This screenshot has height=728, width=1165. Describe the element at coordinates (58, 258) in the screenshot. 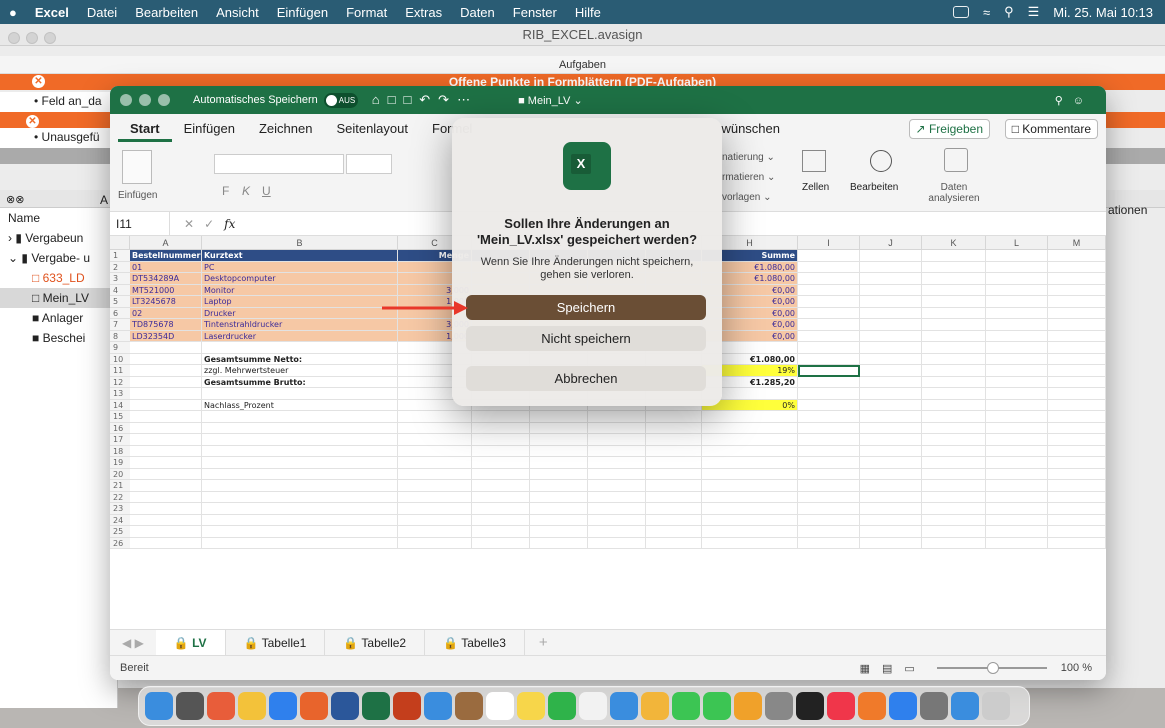

I see `tree-item: ⌄ ▮ Vergabe- u` at that location.